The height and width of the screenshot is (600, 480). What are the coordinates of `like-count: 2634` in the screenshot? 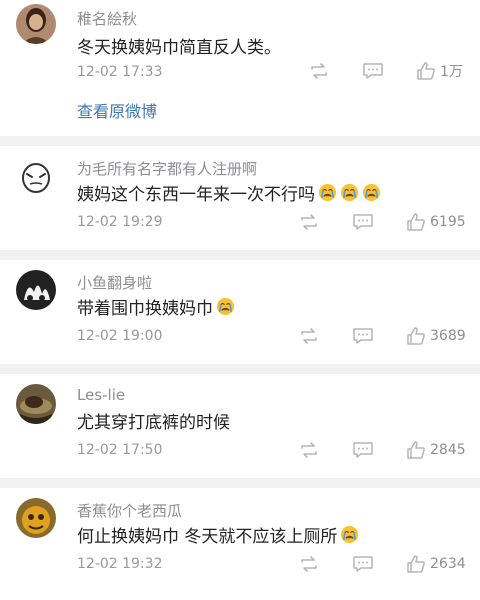 It's located at (448, 564).